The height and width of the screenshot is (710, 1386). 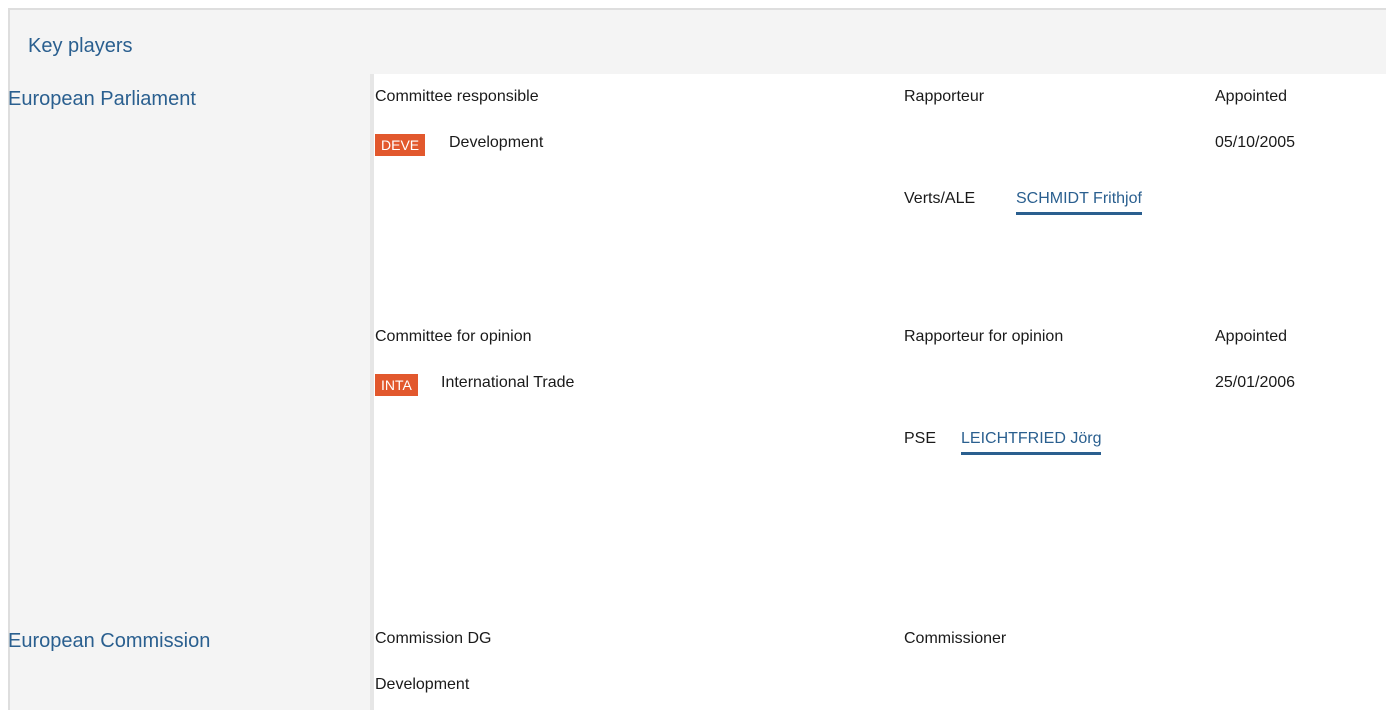 I want to click on committee-badge-inta: INTA, so click(x=396, y=385).